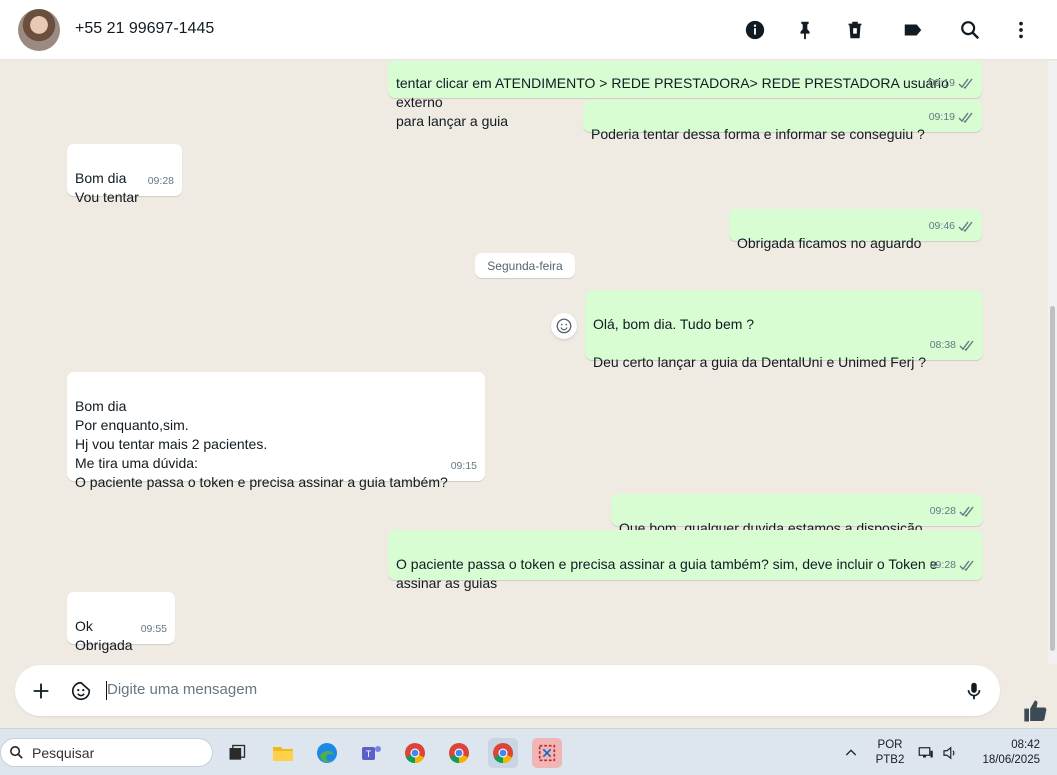  I want to click on date-separator: Segunda-feira, so click(525, 265).